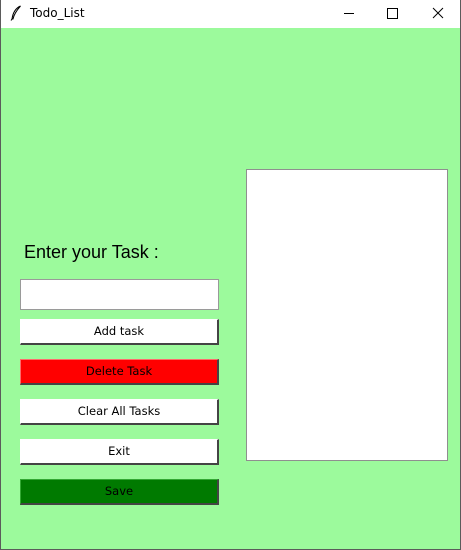 This screenshot has height=550, width=461. I want to click on task-input, so click(119, 294).